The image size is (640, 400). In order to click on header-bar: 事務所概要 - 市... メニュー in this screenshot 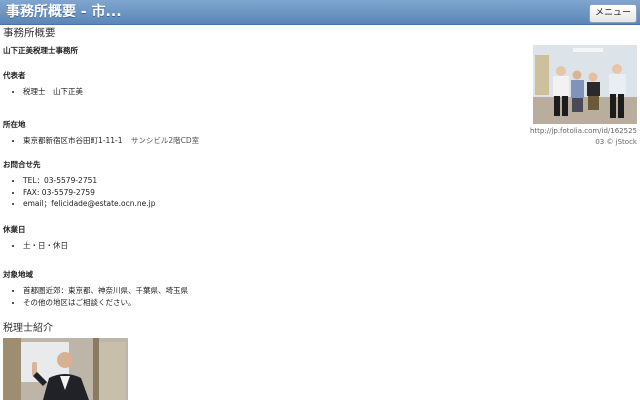, I will do `click(320, 12)`.